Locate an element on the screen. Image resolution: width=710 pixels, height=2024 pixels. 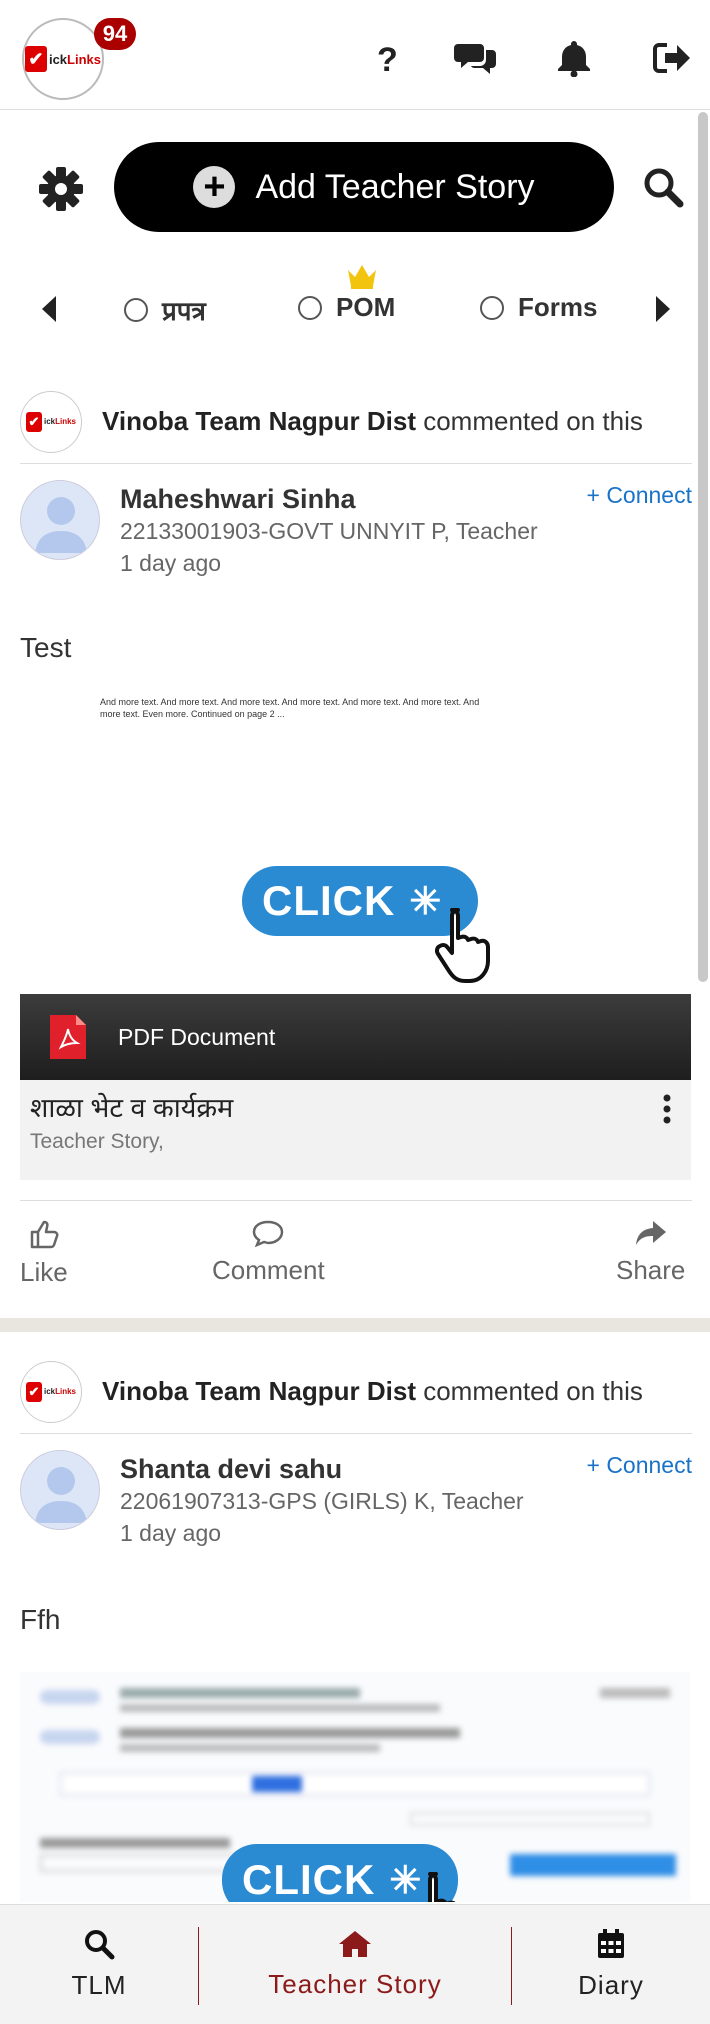
add-story-label: Add Teacher Story is located at coordinates (395, 186).